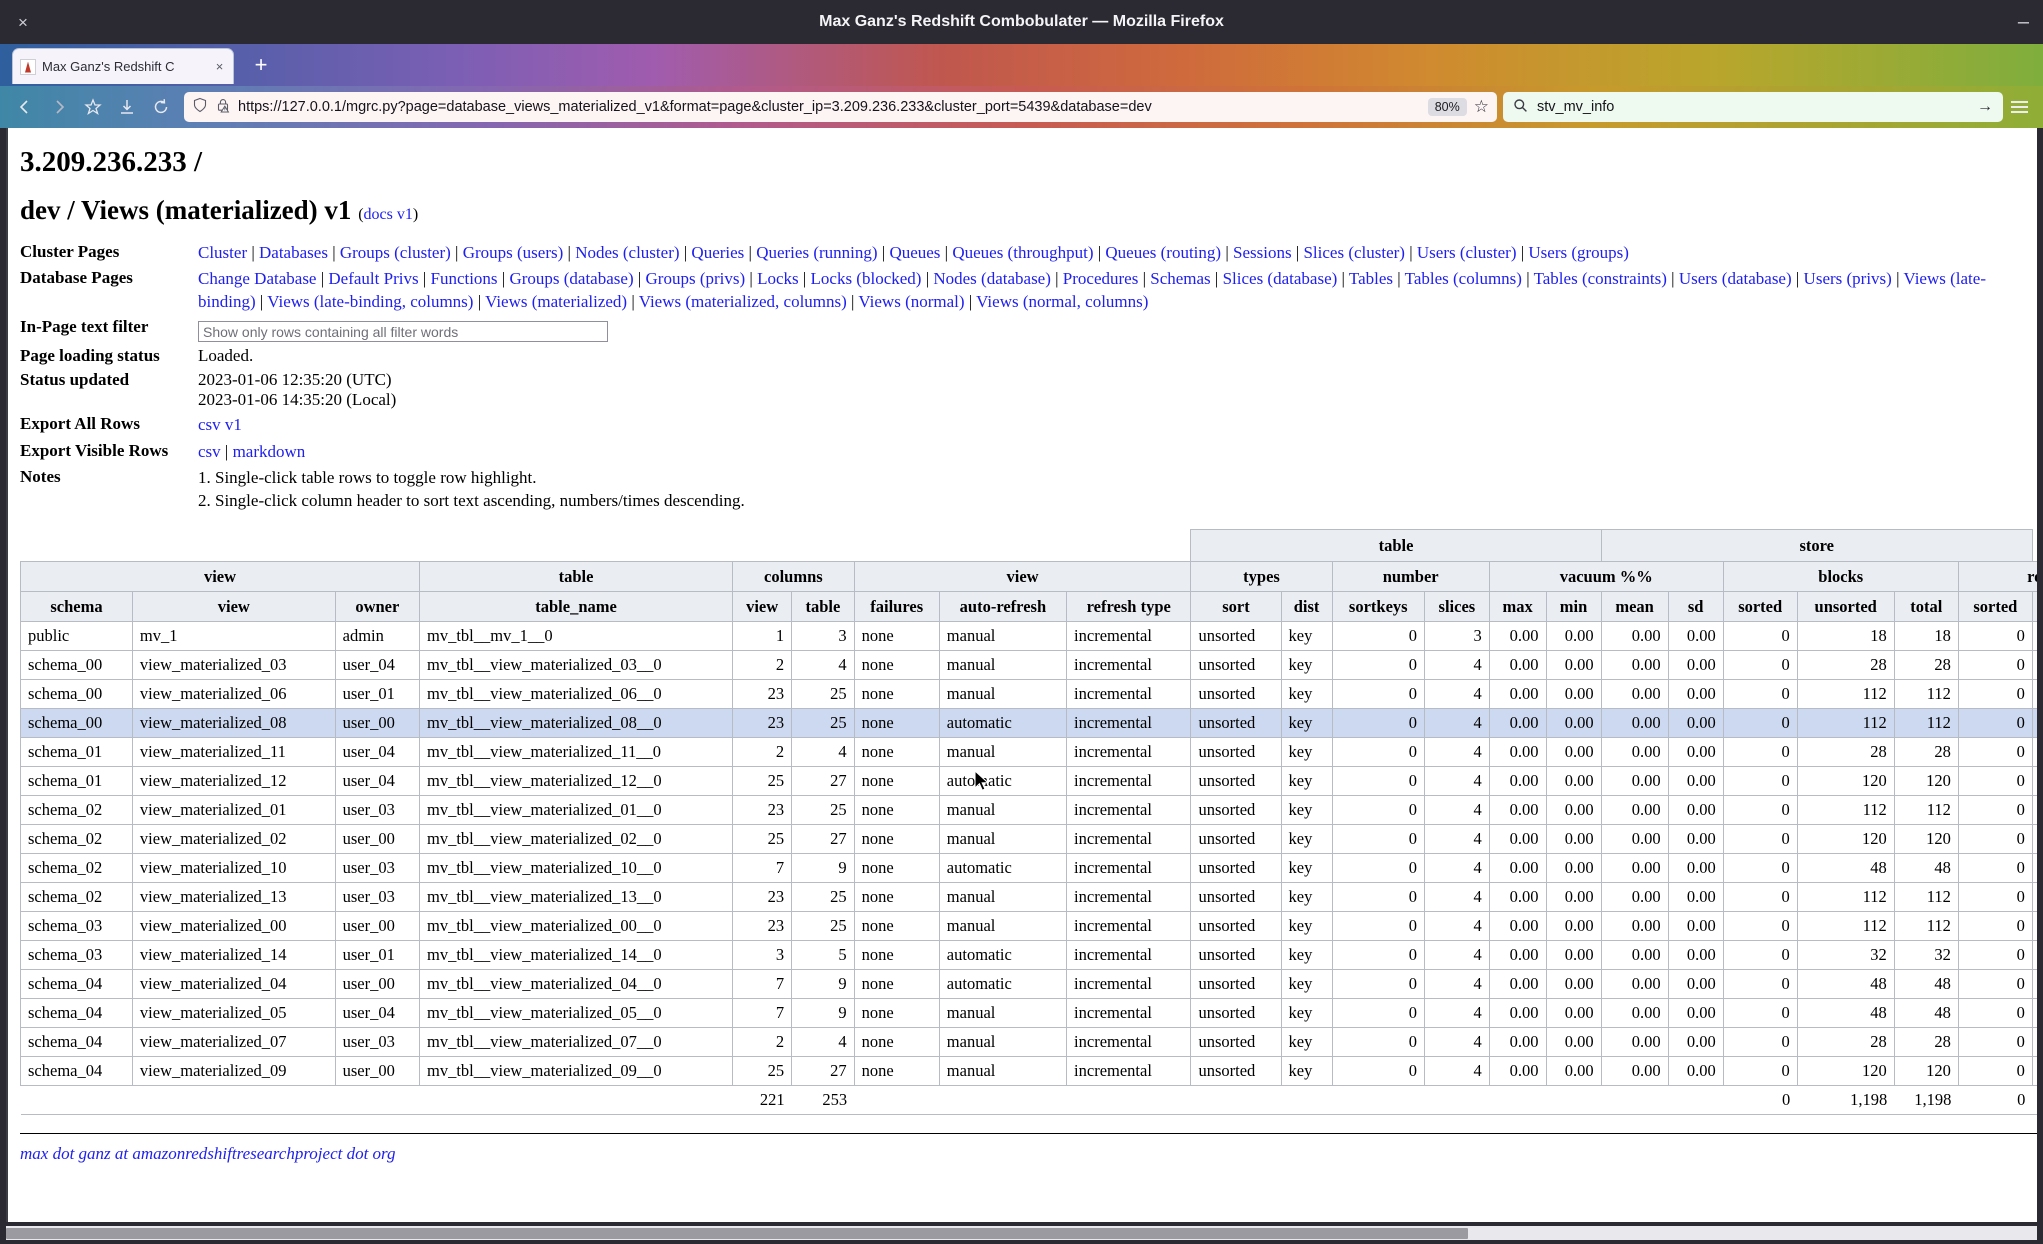 This screenshot has width=2043, height=1244. What do you see at coordinates (1280, 278) in the screenshot?
I see `database-page-link-slices-database: Slices (database)` at bounding box center [1280, 278].